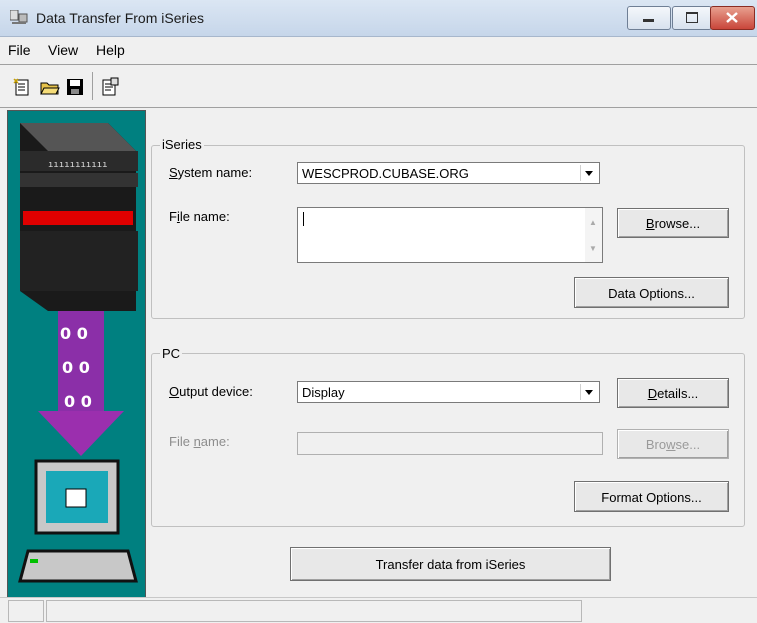 The height and width of the screenshot is (623, 757). I want to click on menu-view: View, so click(63, 50).